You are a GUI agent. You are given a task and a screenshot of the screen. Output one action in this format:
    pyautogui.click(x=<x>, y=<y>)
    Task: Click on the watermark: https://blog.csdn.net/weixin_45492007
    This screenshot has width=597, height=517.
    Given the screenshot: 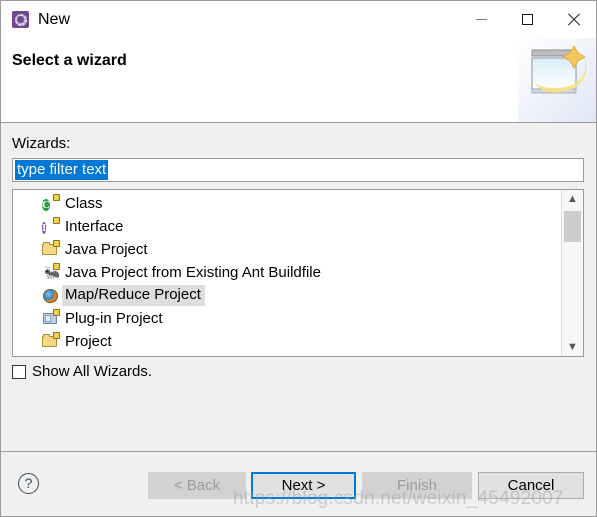 What is the action you would take?
    pyautogui.click(x=398, y=498)
    